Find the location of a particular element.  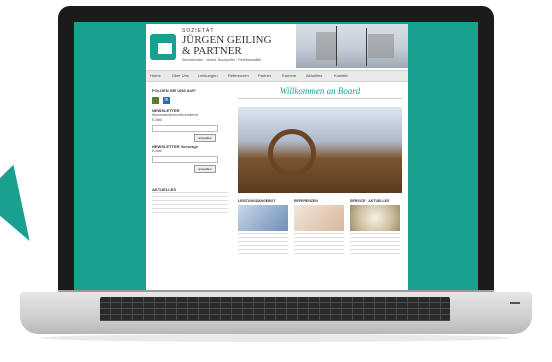

column-heading: LEISTUNGSANGEBOT is located at coordinates (257, 201).